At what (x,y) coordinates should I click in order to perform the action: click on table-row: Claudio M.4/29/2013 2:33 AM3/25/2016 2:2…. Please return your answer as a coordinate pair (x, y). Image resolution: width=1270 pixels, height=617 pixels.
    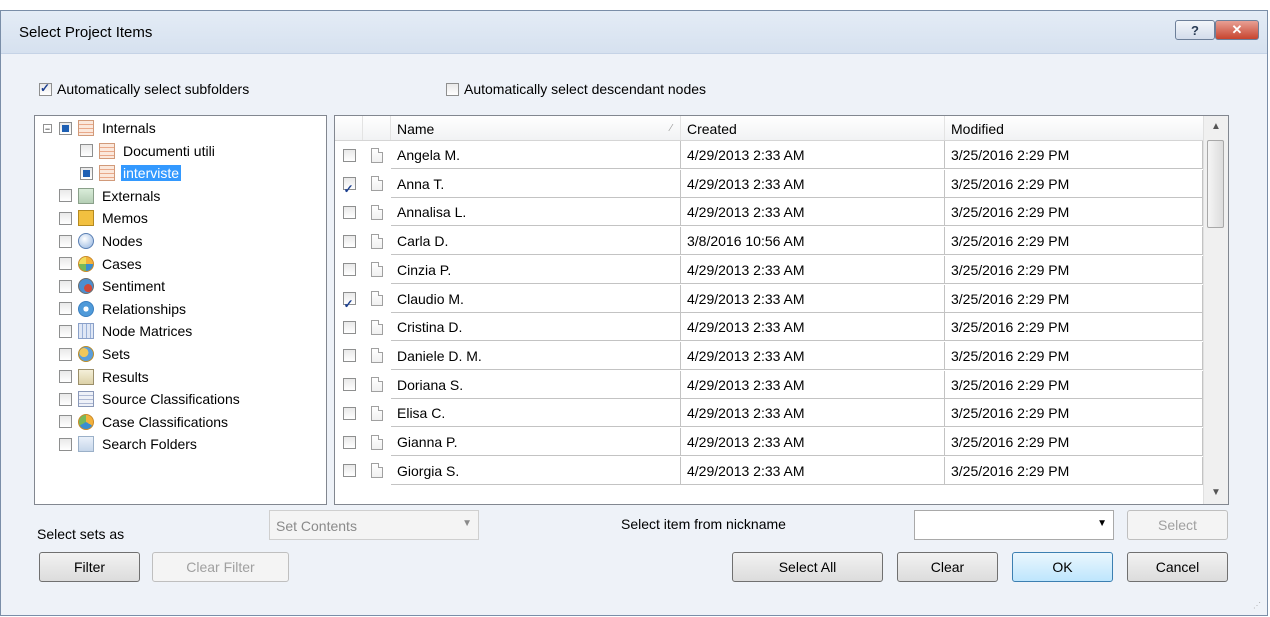
    Looking at the image, I should click on (769, 298).